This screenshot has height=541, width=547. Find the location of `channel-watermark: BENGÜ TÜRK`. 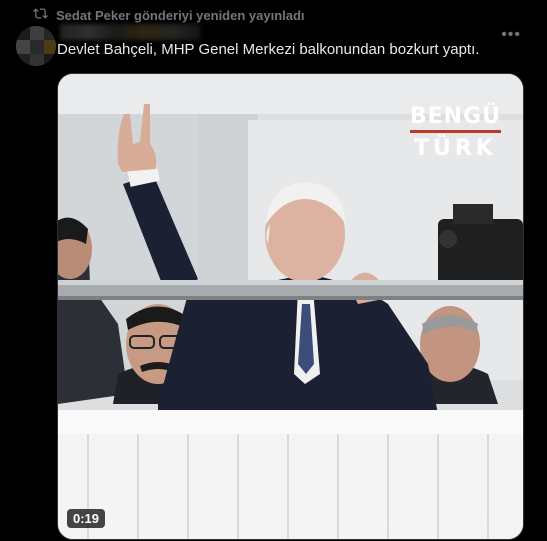

channel-watermark: BENGÜ TÜRK is located at coordinates (455, 132).